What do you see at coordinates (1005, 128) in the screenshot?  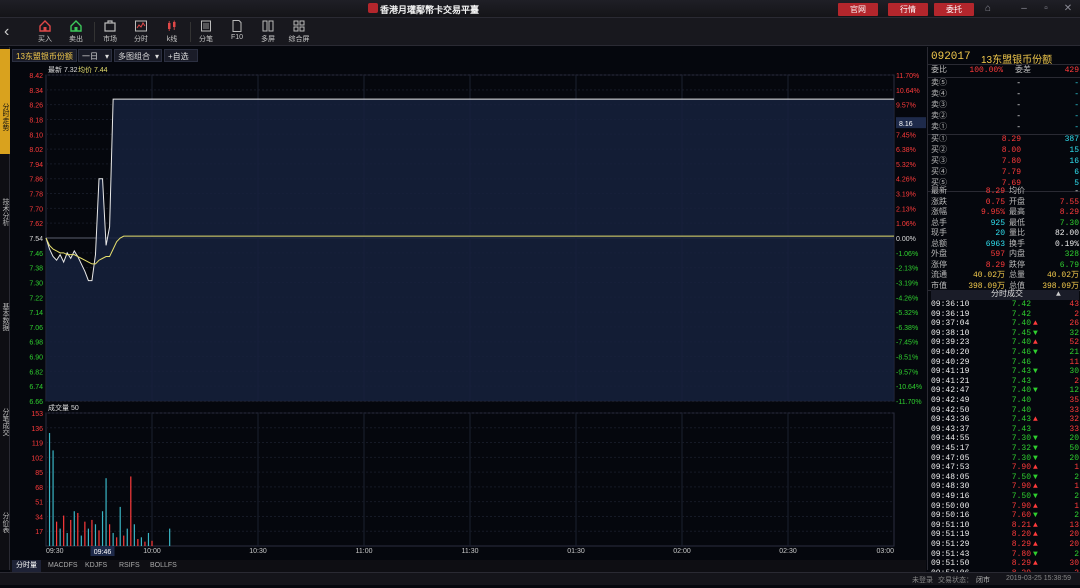 I see `ask-row: 卖① - -` at bounding box center [1005, 128].